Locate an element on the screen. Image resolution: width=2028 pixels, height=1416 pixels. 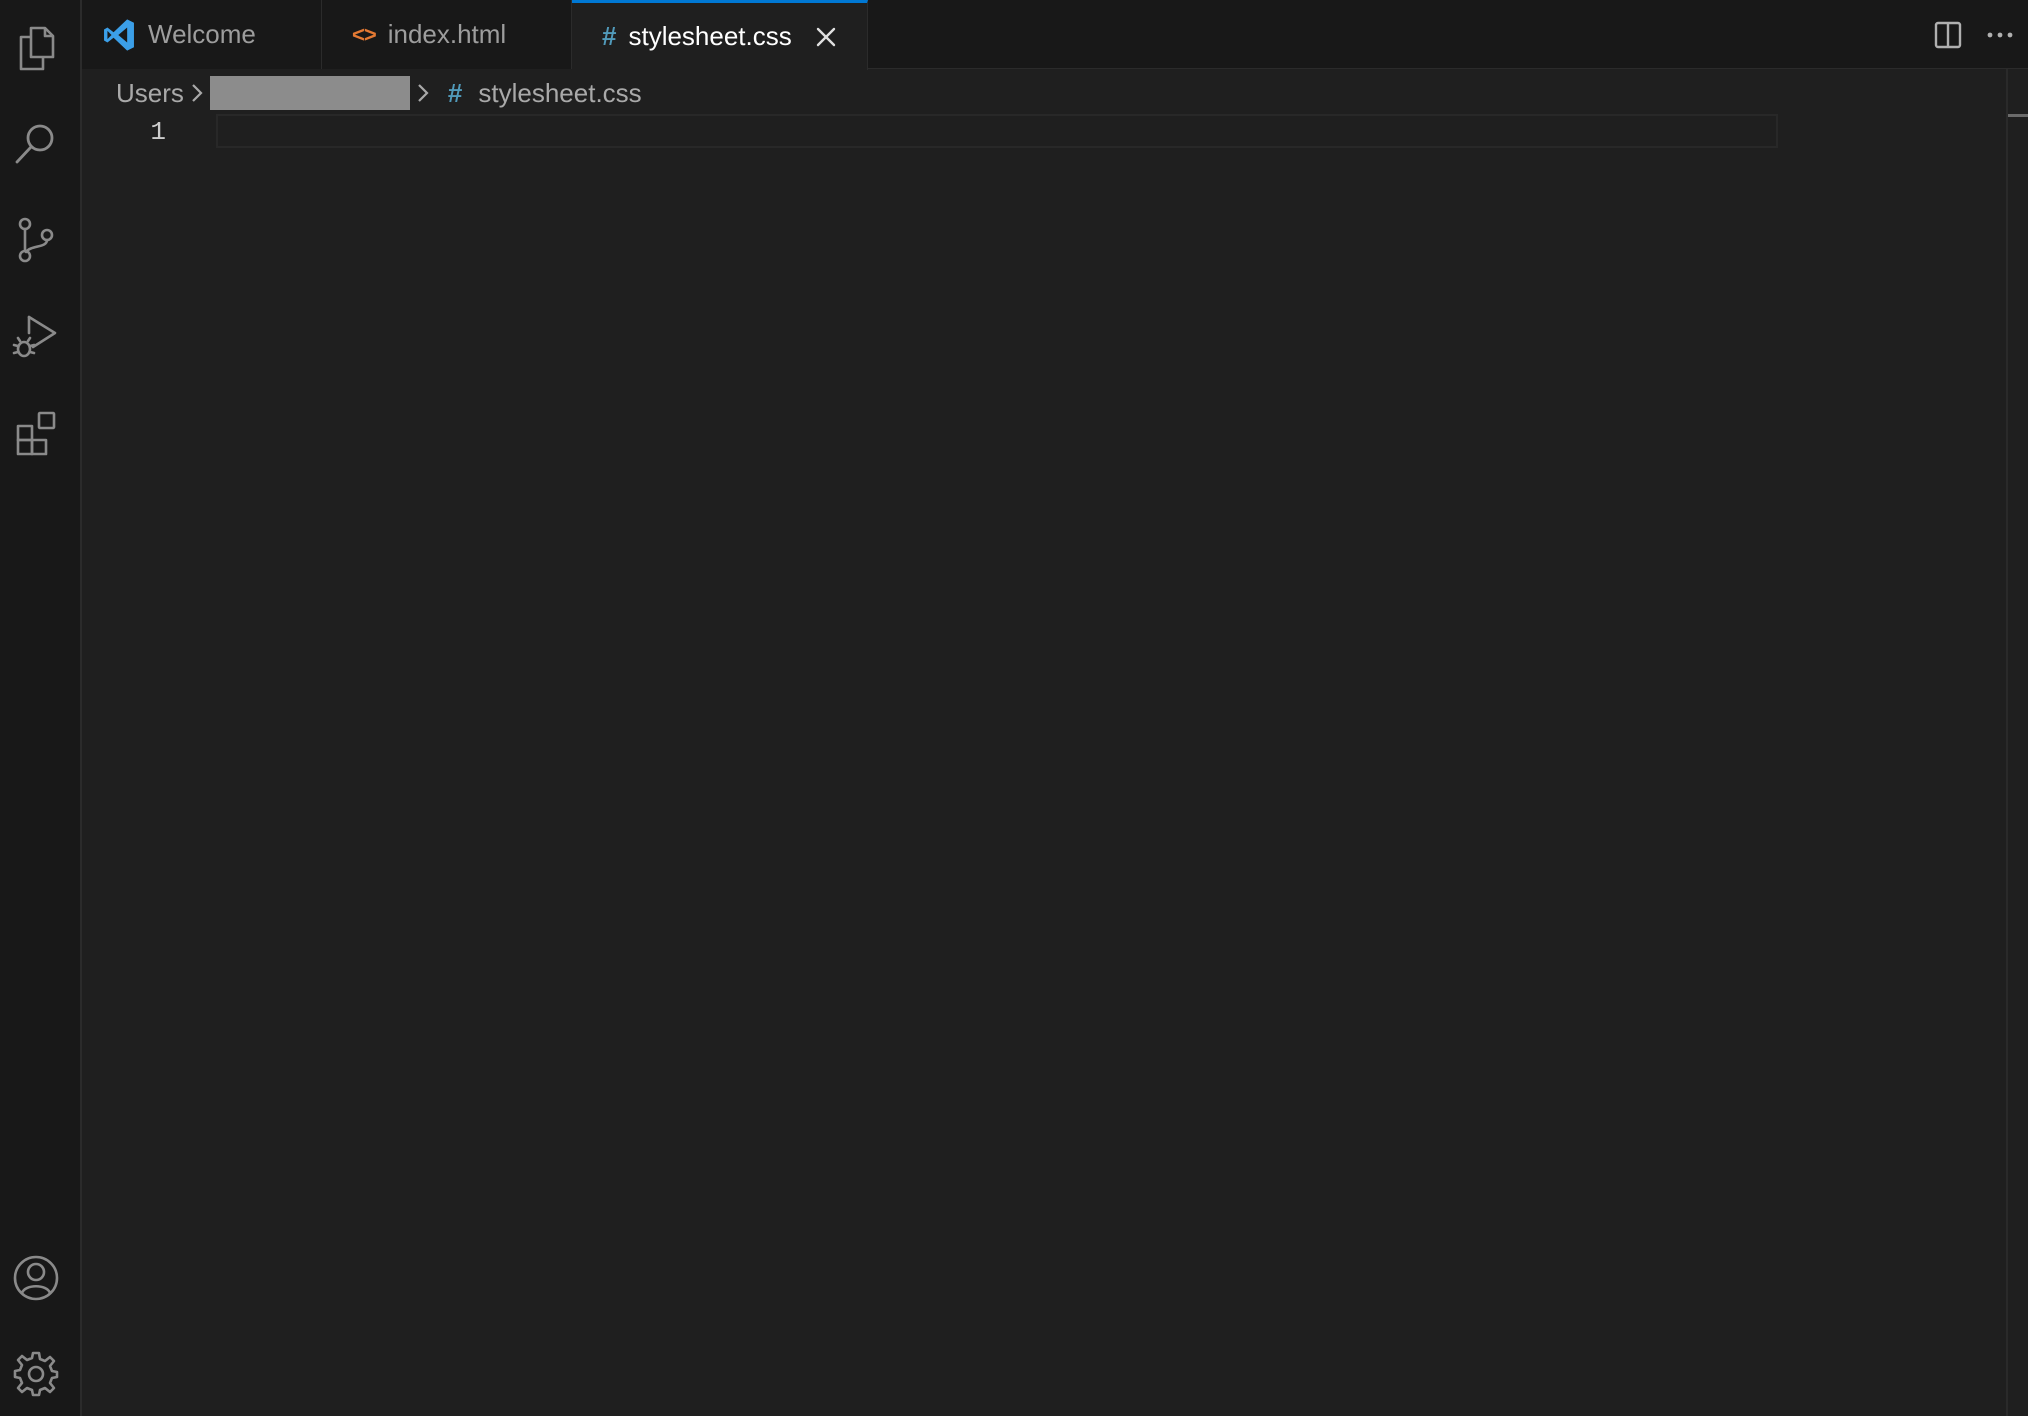
editor-actions is located at coordinates (1976, 34).